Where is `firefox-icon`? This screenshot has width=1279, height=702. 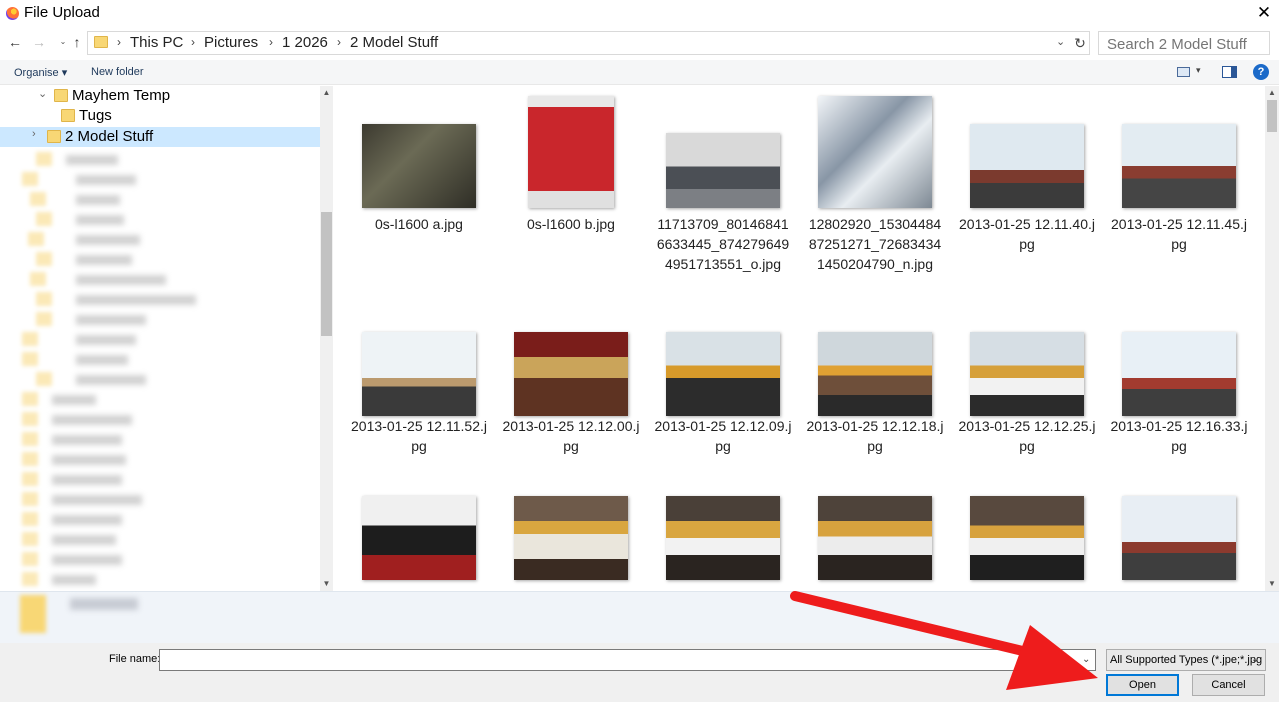
firefox-icon is located at coordinates (12, 13).